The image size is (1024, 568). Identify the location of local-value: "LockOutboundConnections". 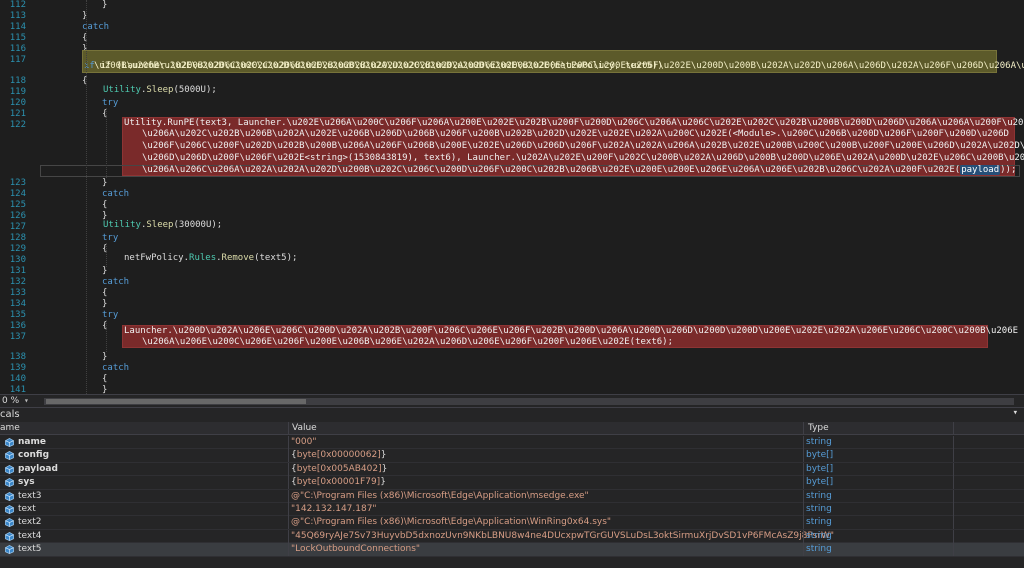
(356, 549).